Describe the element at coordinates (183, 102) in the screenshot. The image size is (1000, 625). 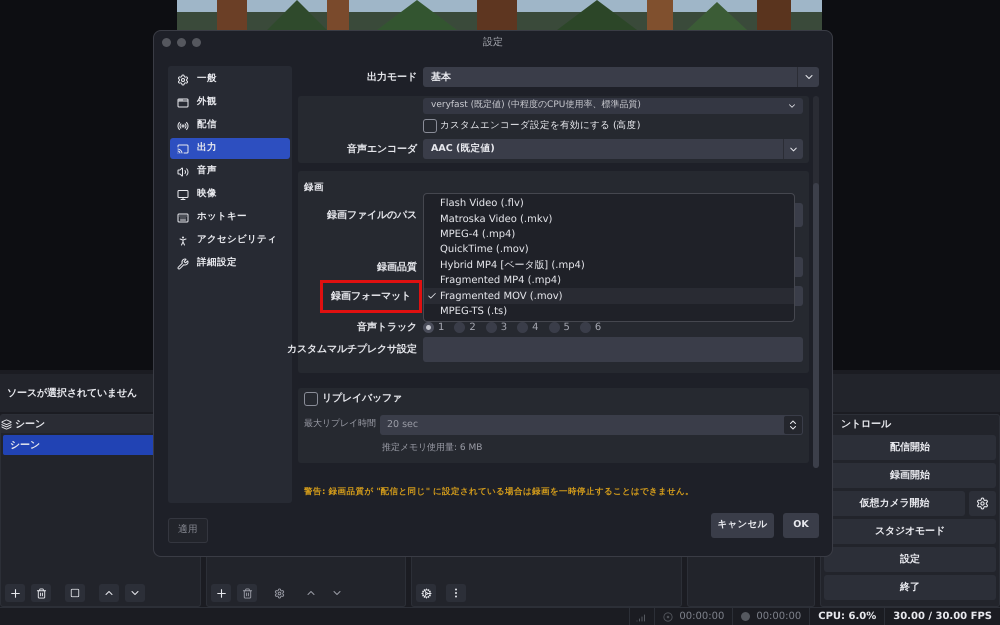
I see `window-icon` at that location.